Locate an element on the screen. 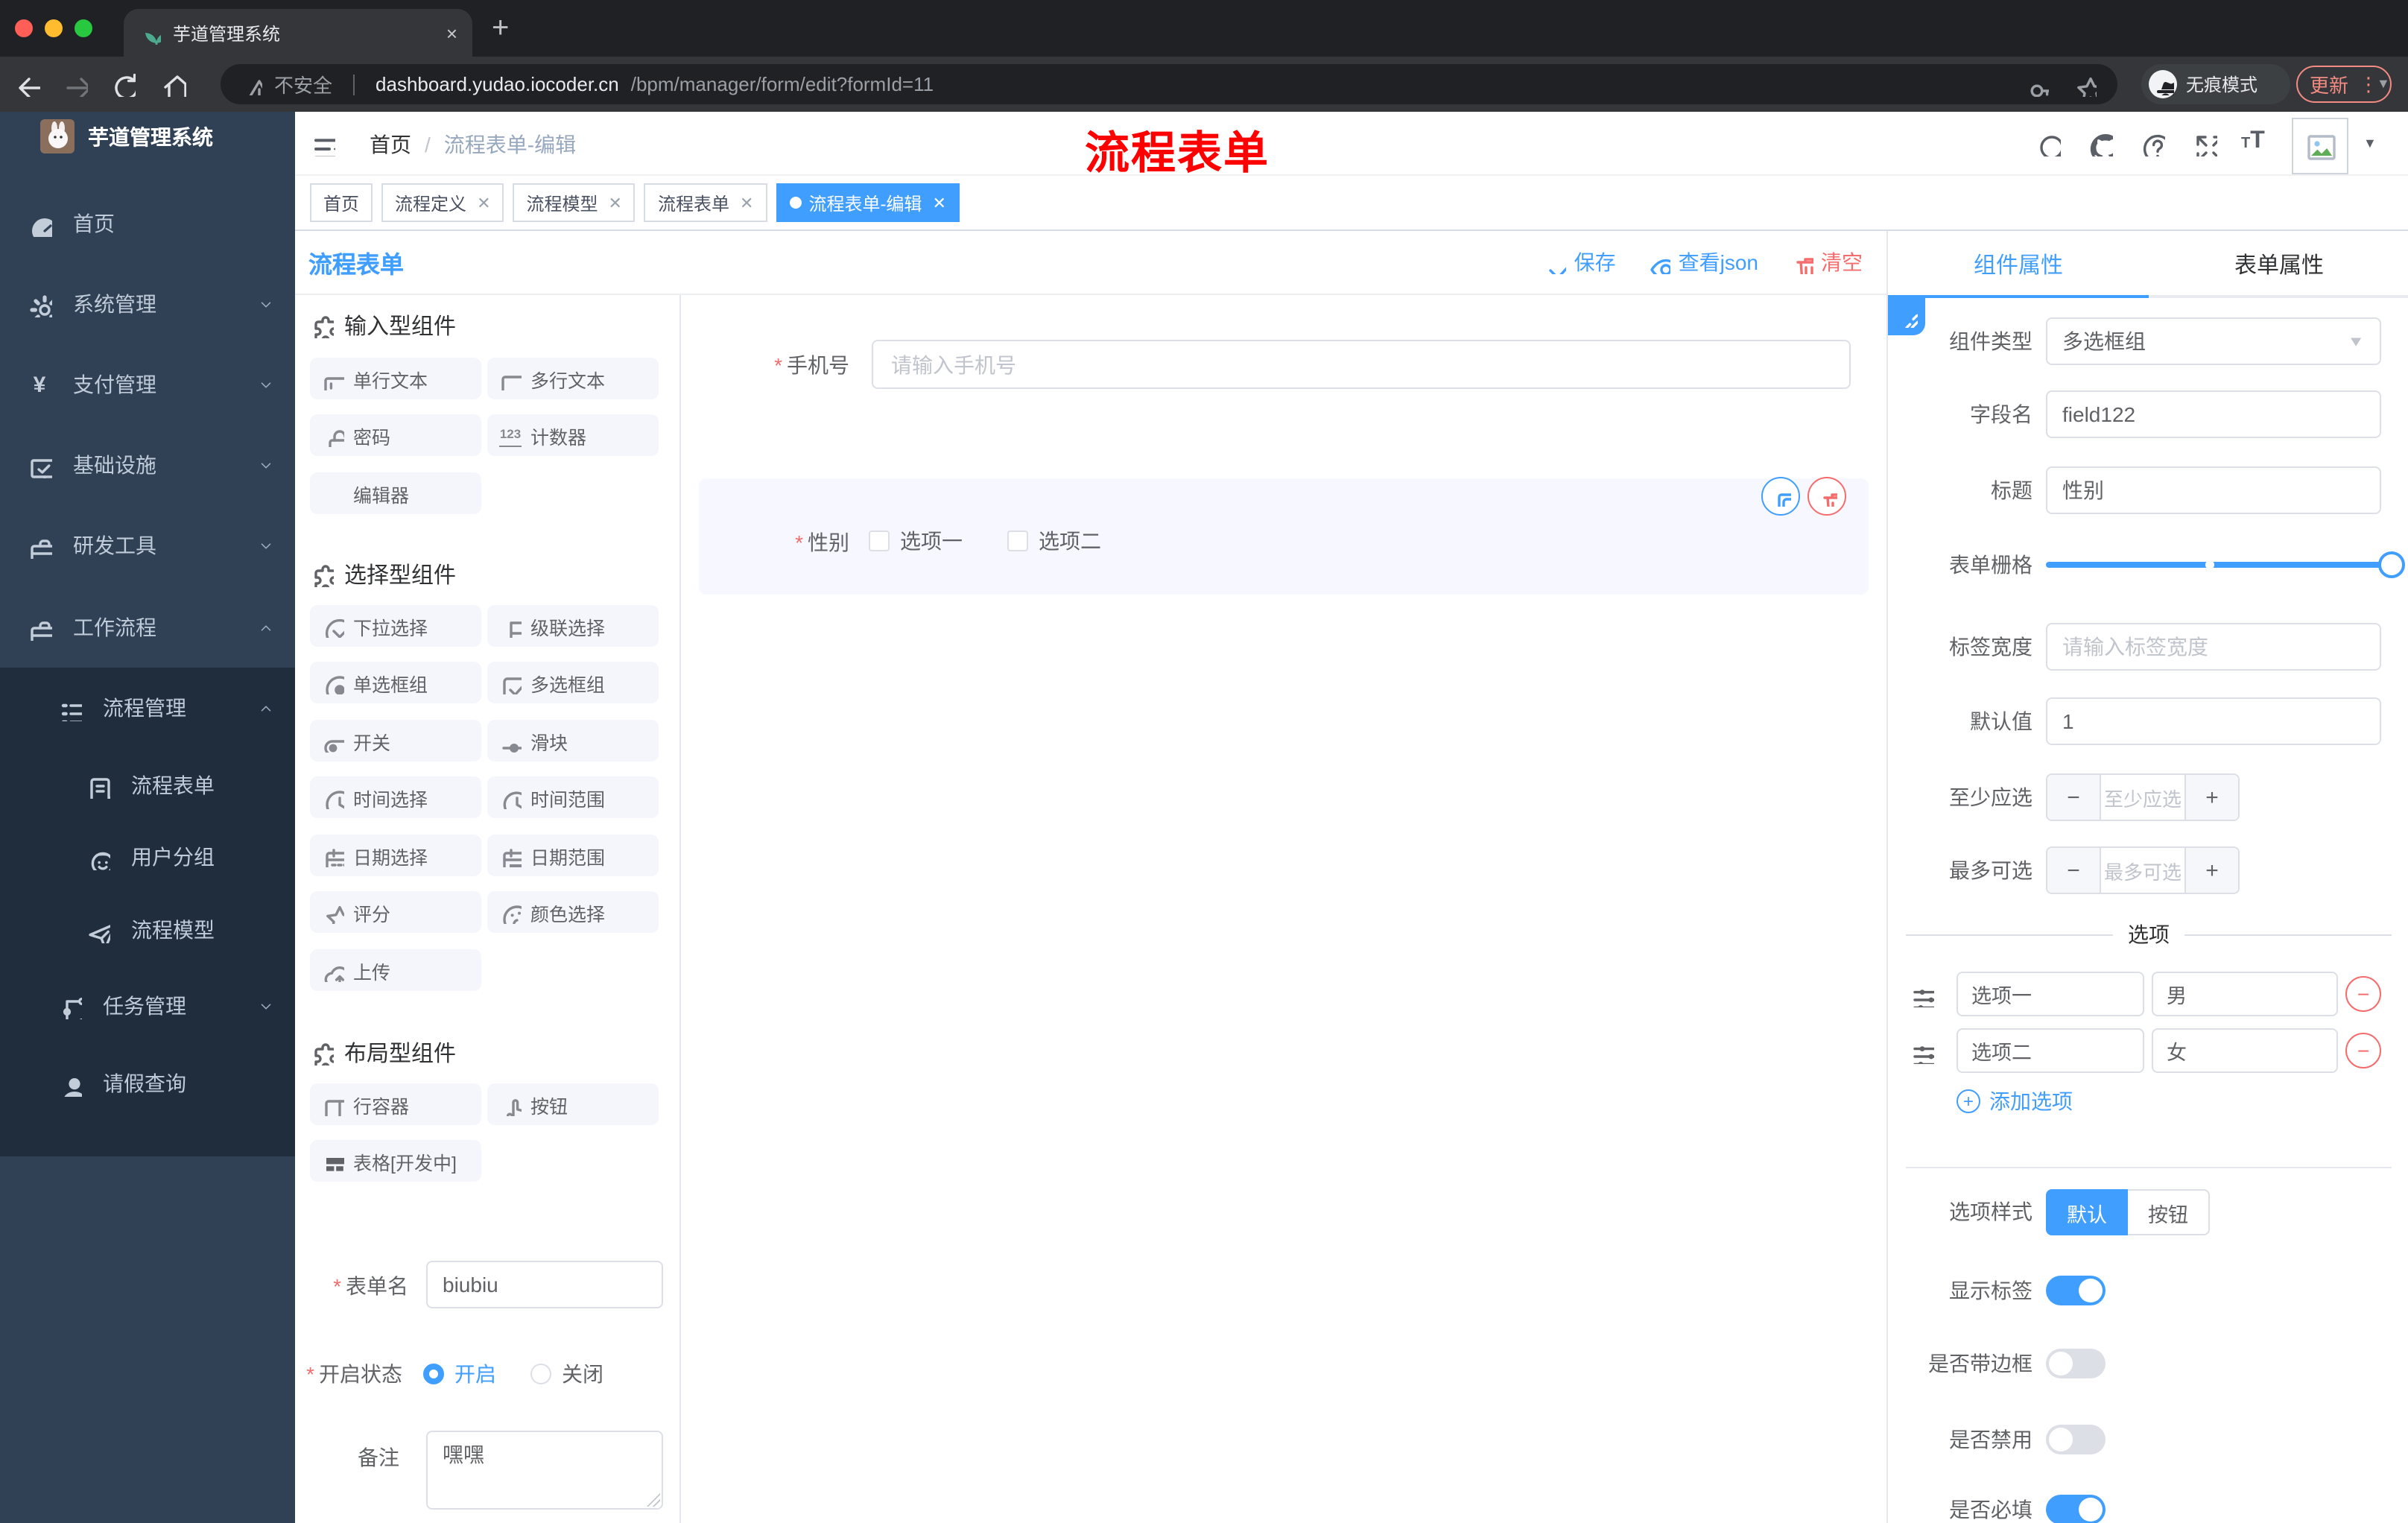 The image size is (2408, 1523). sidebar-item-leave-query: 请假查询 is located at coordinates (147, 1083).